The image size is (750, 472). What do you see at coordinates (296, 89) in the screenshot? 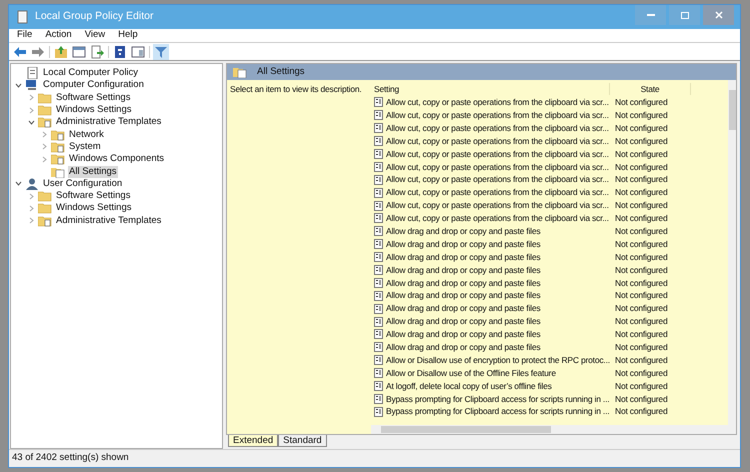
I see `description-text: Select an item to view its description.` at bounding box center [296, 89].